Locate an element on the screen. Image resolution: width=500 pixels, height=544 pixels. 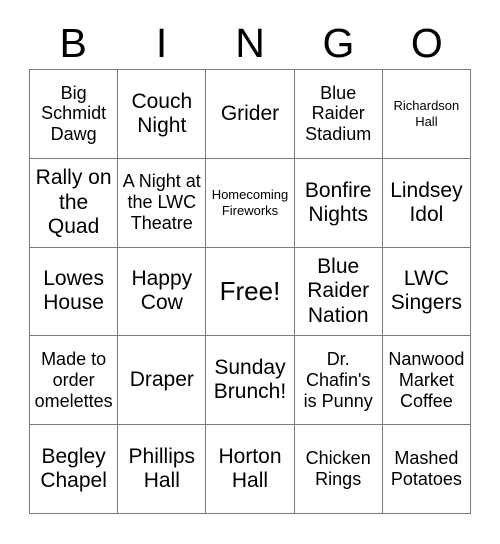
bingo-cell-r5c1: Begley Chapel is located at coordinates (74, 469).